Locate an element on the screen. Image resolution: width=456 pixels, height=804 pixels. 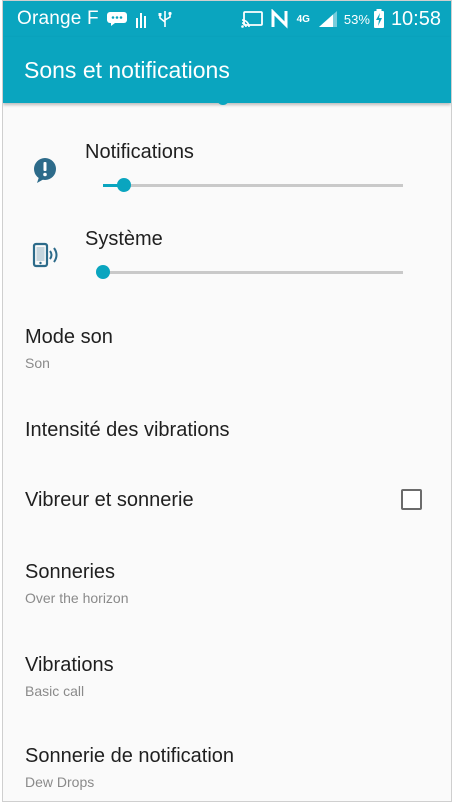
setting-title: Sonnerie de notification is located at coordinates (130, 756).